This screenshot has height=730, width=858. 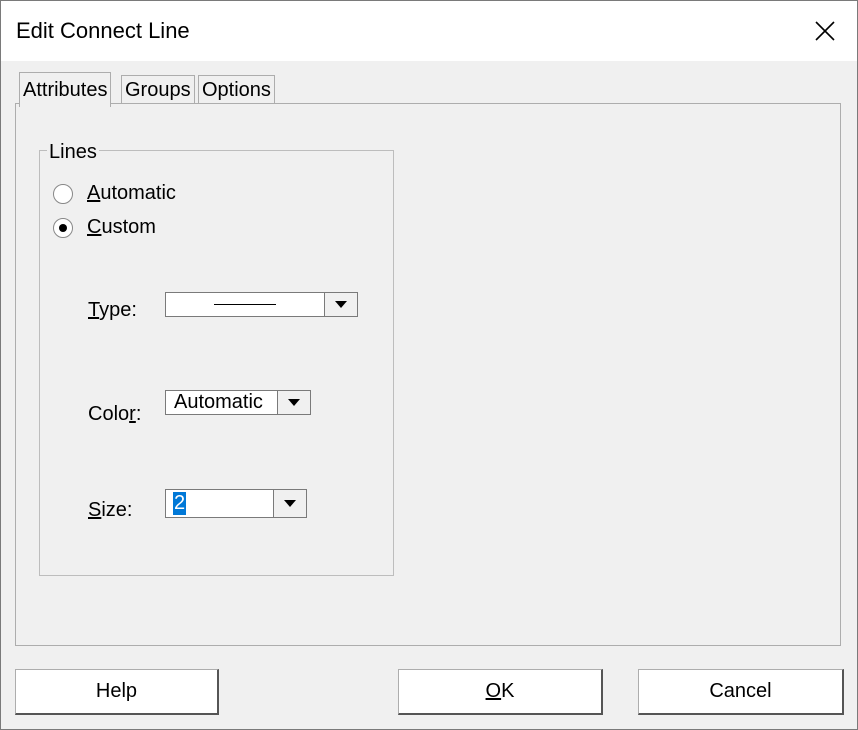 I want to click on color-label: Color:, so click(x=115, y=414).